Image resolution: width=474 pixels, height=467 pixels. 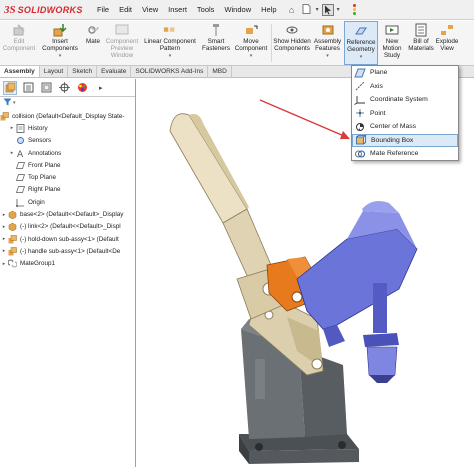 What do you see at coordinates (67, 190) in the screenshot?
I see `tree-item-right-plane: Right Plane` at bounding box center [67, 190].